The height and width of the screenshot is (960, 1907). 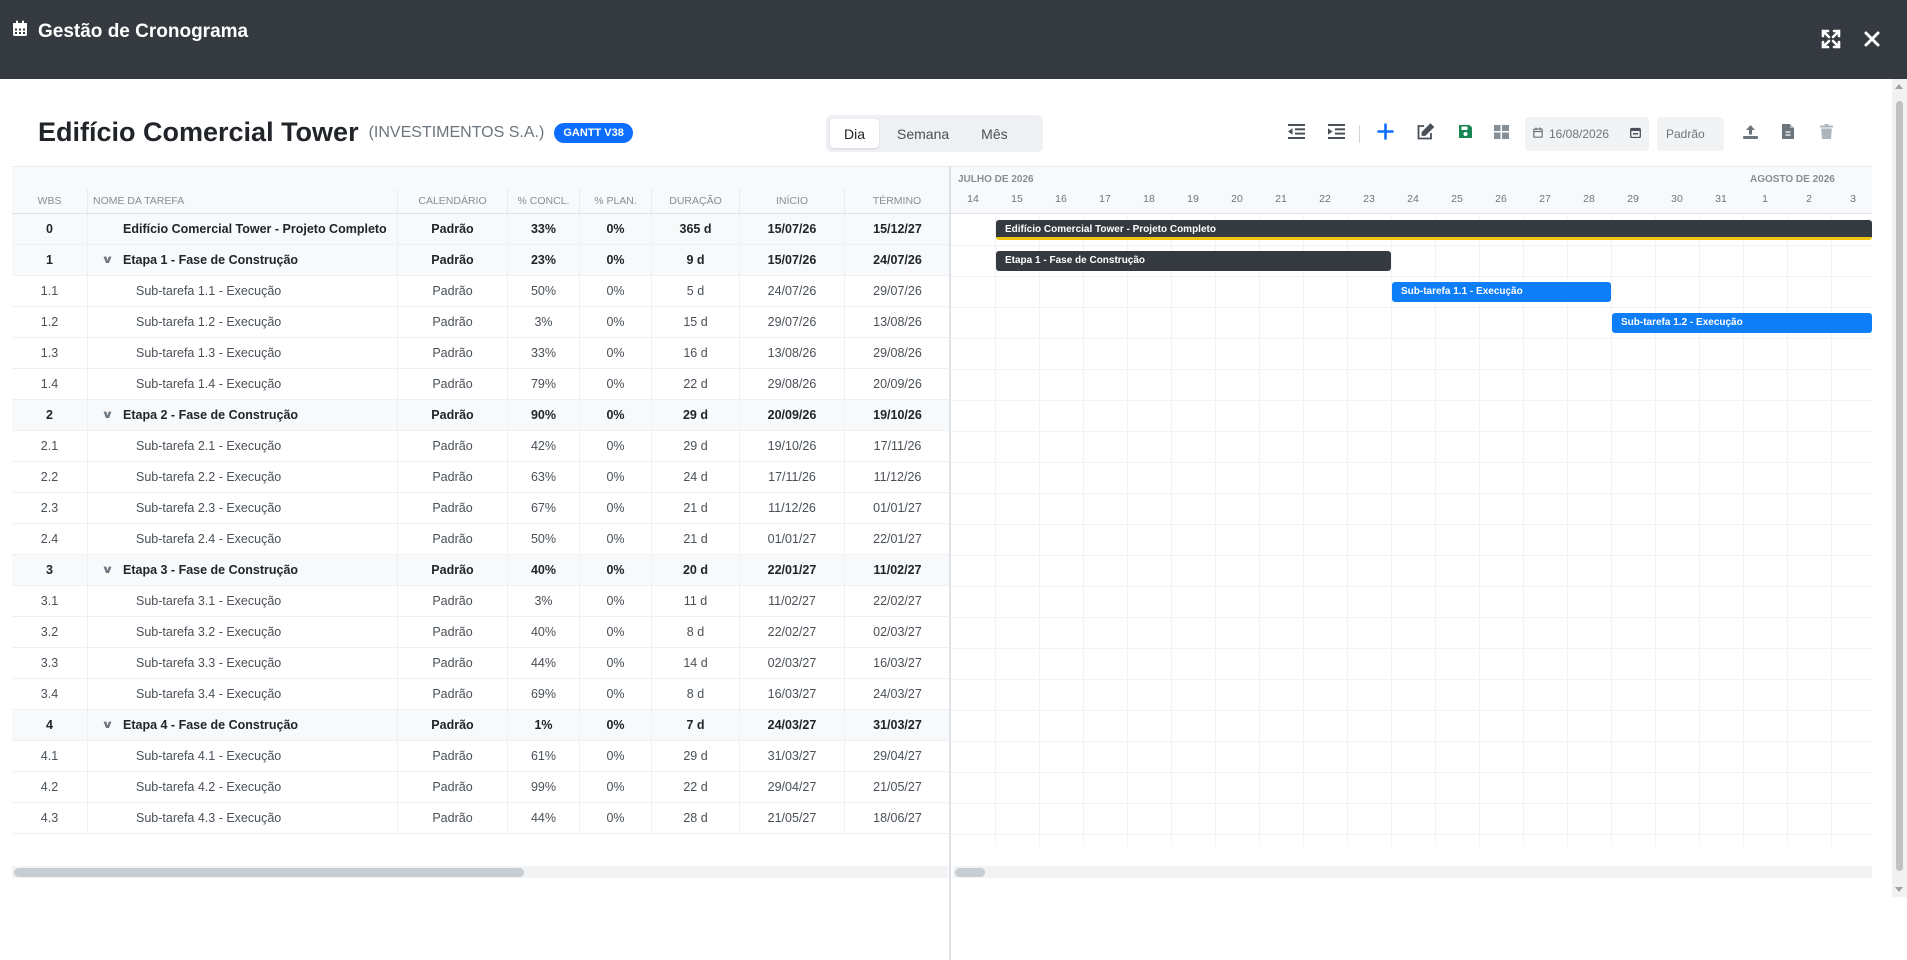 I want to click on outdent-button, so click(x=1296, y=134).